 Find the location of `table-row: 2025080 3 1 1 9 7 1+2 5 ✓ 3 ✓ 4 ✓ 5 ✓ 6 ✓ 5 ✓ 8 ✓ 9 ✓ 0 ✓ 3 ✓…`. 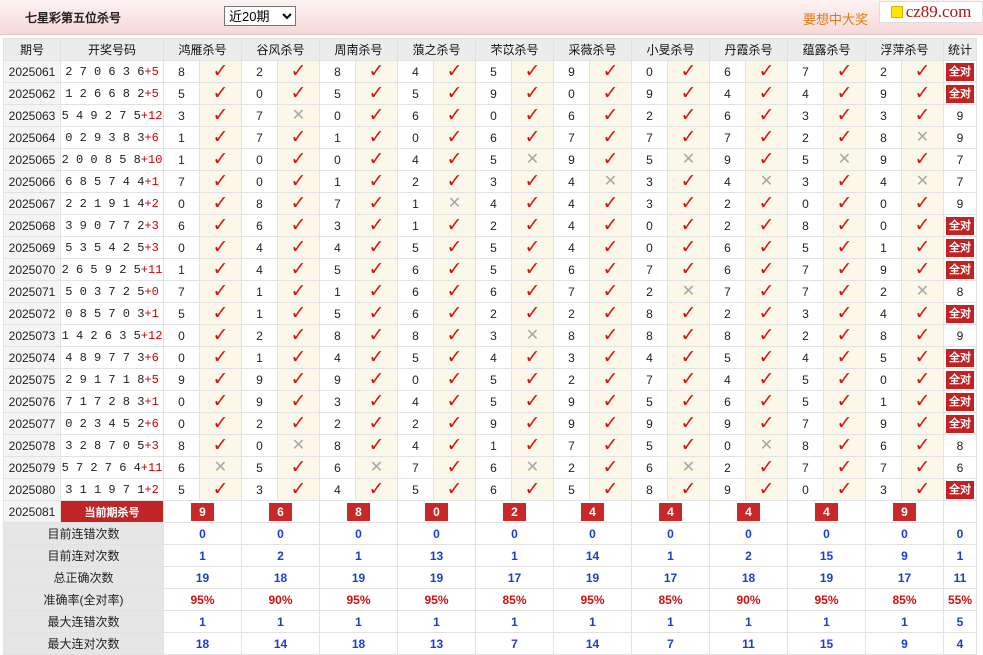

table-row: 2025080 3 1 1 9 7 1+2 5 ✓ 3 ✓ 4 ✓ 5 ✓ 6 ✓ 5 ✓ 8 ✓ 9 ✓ 0 ✓ 3 ✓… is located at coordinates (490, 489).